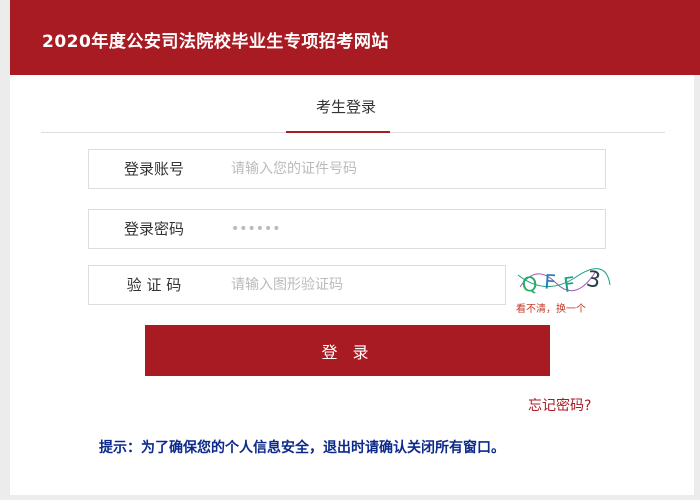 Image resolution: width=700 pixels, height=500 pixels. Describe the element at coordinates (347, 350) in the screenshot. I see `login-button: 登 录` at that location.